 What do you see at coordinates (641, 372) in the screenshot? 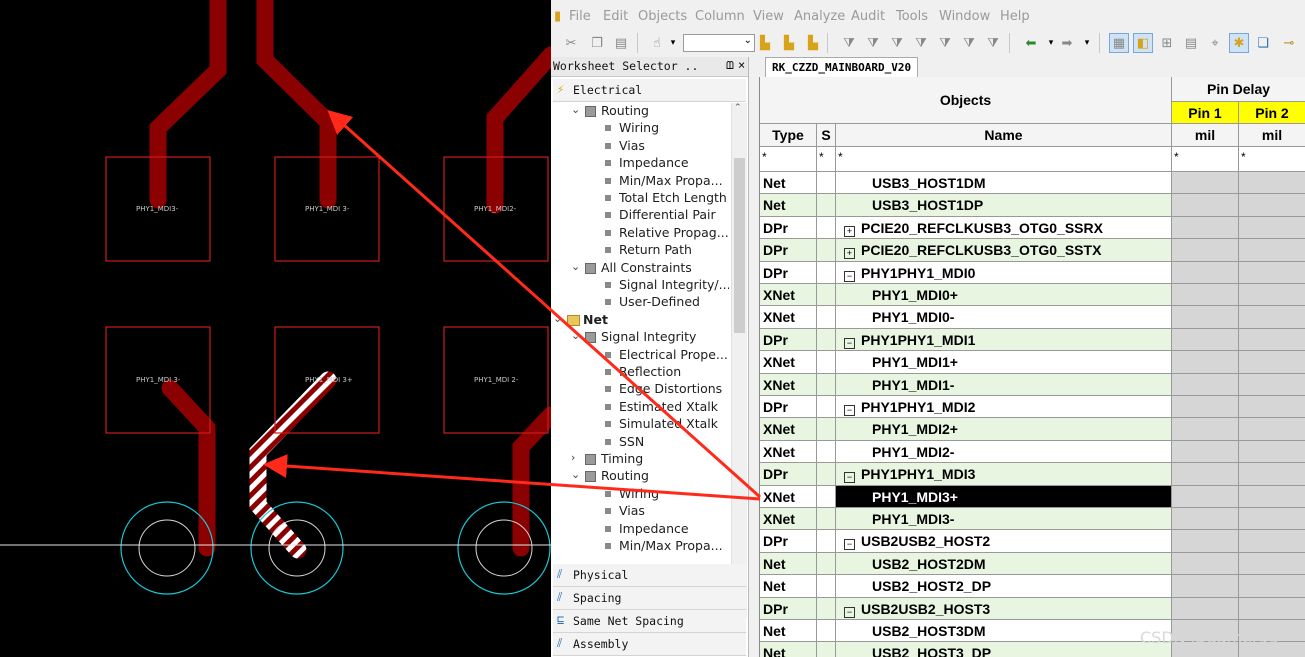
I see `tree-item: Reflection` at bounding box center [641, 372].